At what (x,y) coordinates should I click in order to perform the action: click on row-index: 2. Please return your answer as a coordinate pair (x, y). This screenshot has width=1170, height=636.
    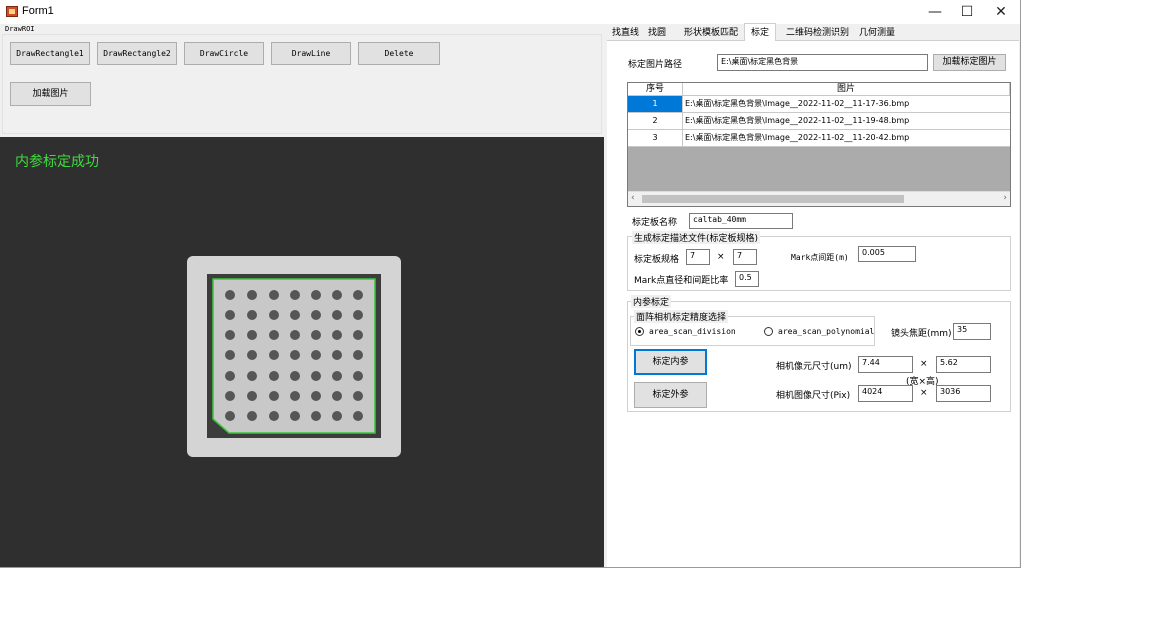
    Looking at the image, I should click on (655, 121).